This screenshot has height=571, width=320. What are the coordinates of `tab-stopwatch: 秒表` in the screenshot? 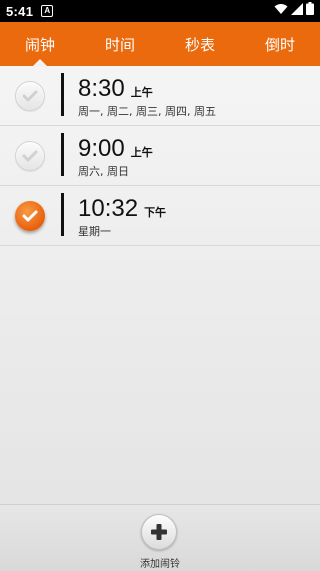 It's located at (200, 44).